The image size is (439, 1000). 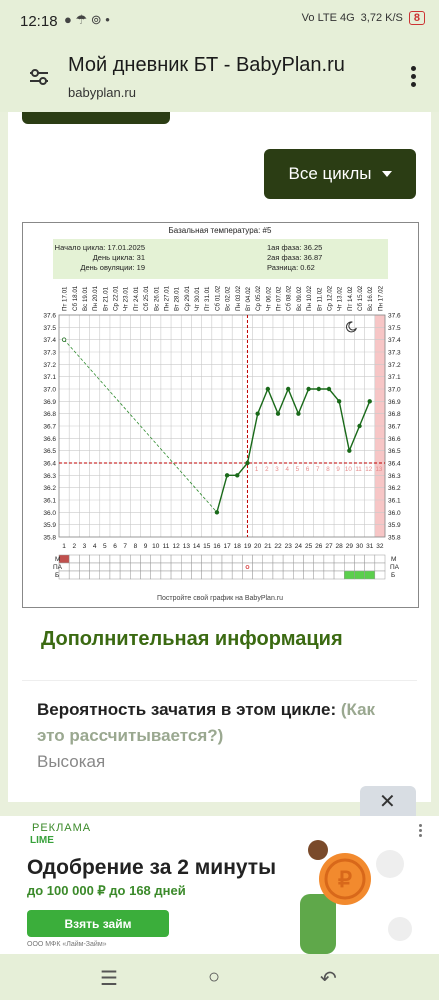 I want to click on page-domain: babyplan.ru, so click(x=102, y=92).